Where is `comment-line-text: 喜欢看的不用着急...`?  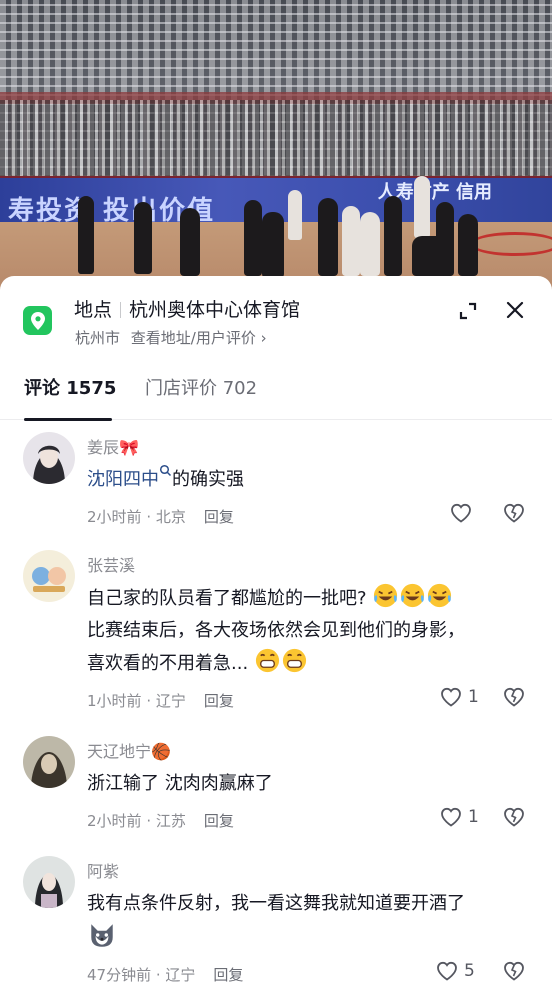
comment-line-text: 喜欢看的不用着急... is located at coordinates (168, 663).